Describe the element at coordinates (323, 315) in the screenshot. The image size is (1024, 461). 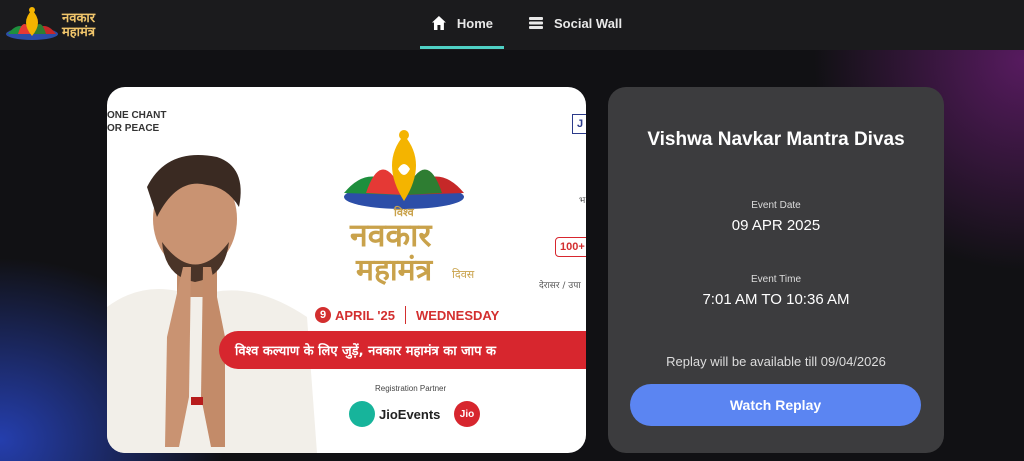
I see `date-number-badge: 9` at that location.